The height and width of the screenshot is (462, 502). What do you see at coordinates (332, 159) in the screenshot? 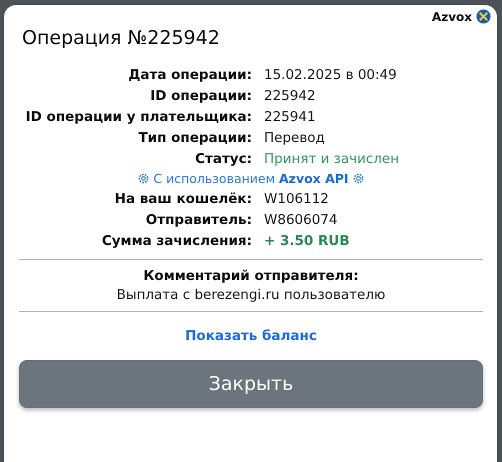
I see `detail-value: Принят и зачислен` at bounding box center [332, 159].